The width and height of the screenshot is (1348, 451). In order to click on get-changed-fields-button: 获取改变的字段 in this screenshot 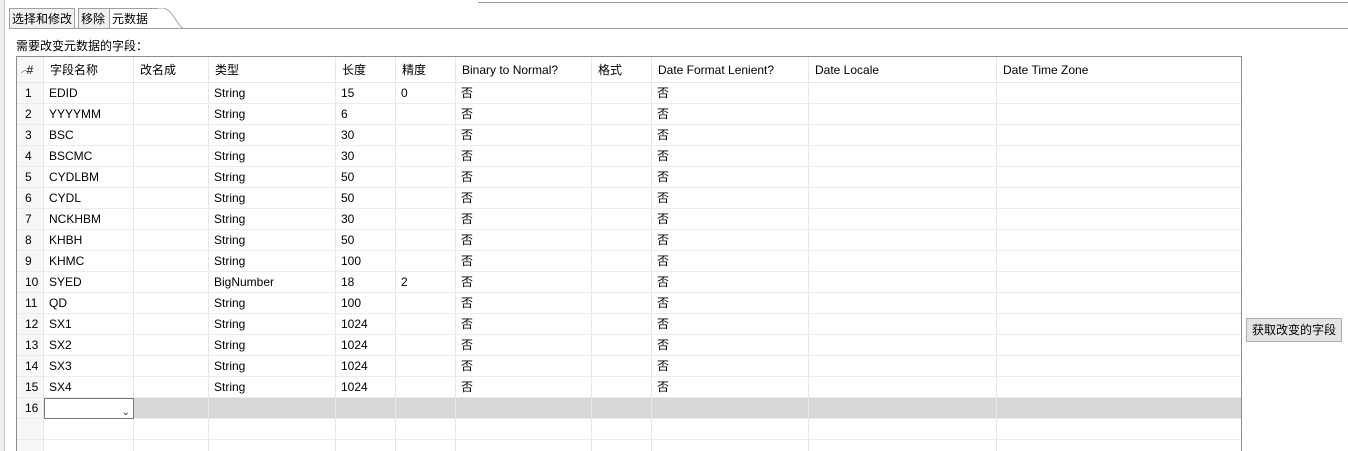, I will do `click(1294, 330)`.